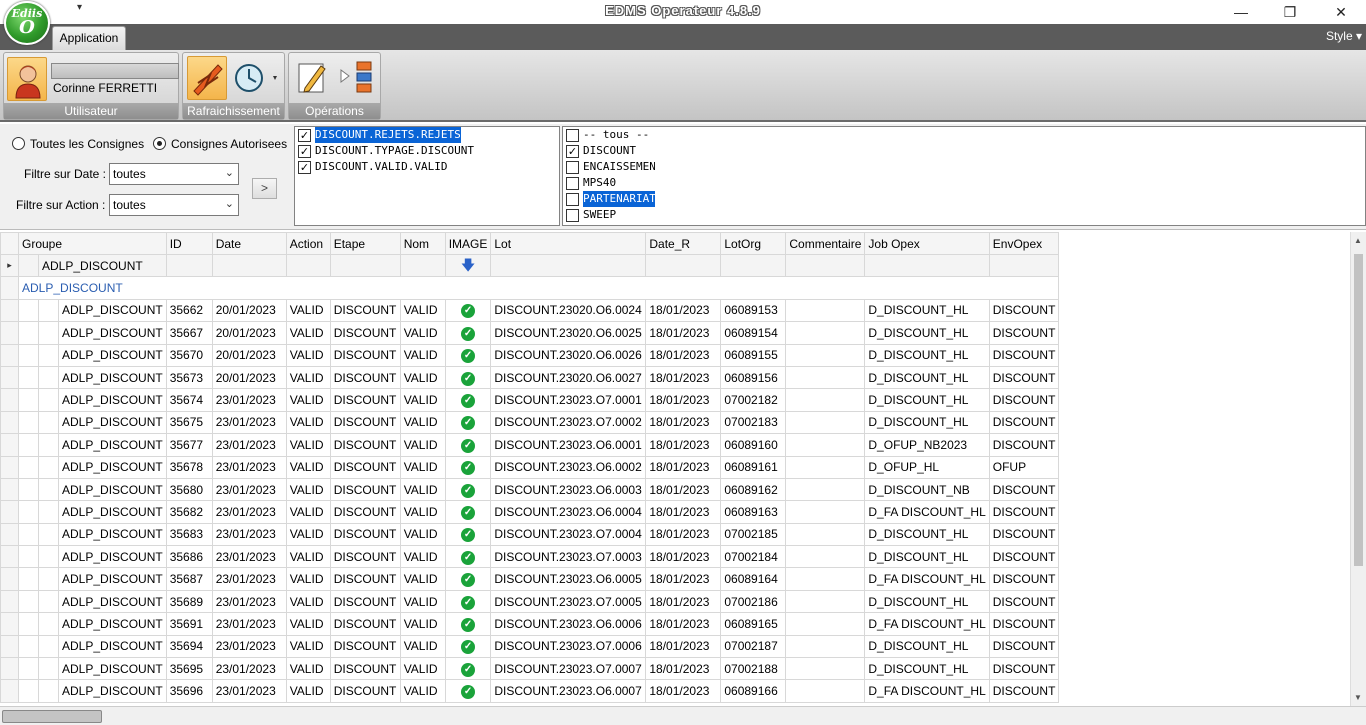 The image size is (1366, 725). Describe the element at coordinates (572, 215) in the screenshot. I see `checkbox` at that location.